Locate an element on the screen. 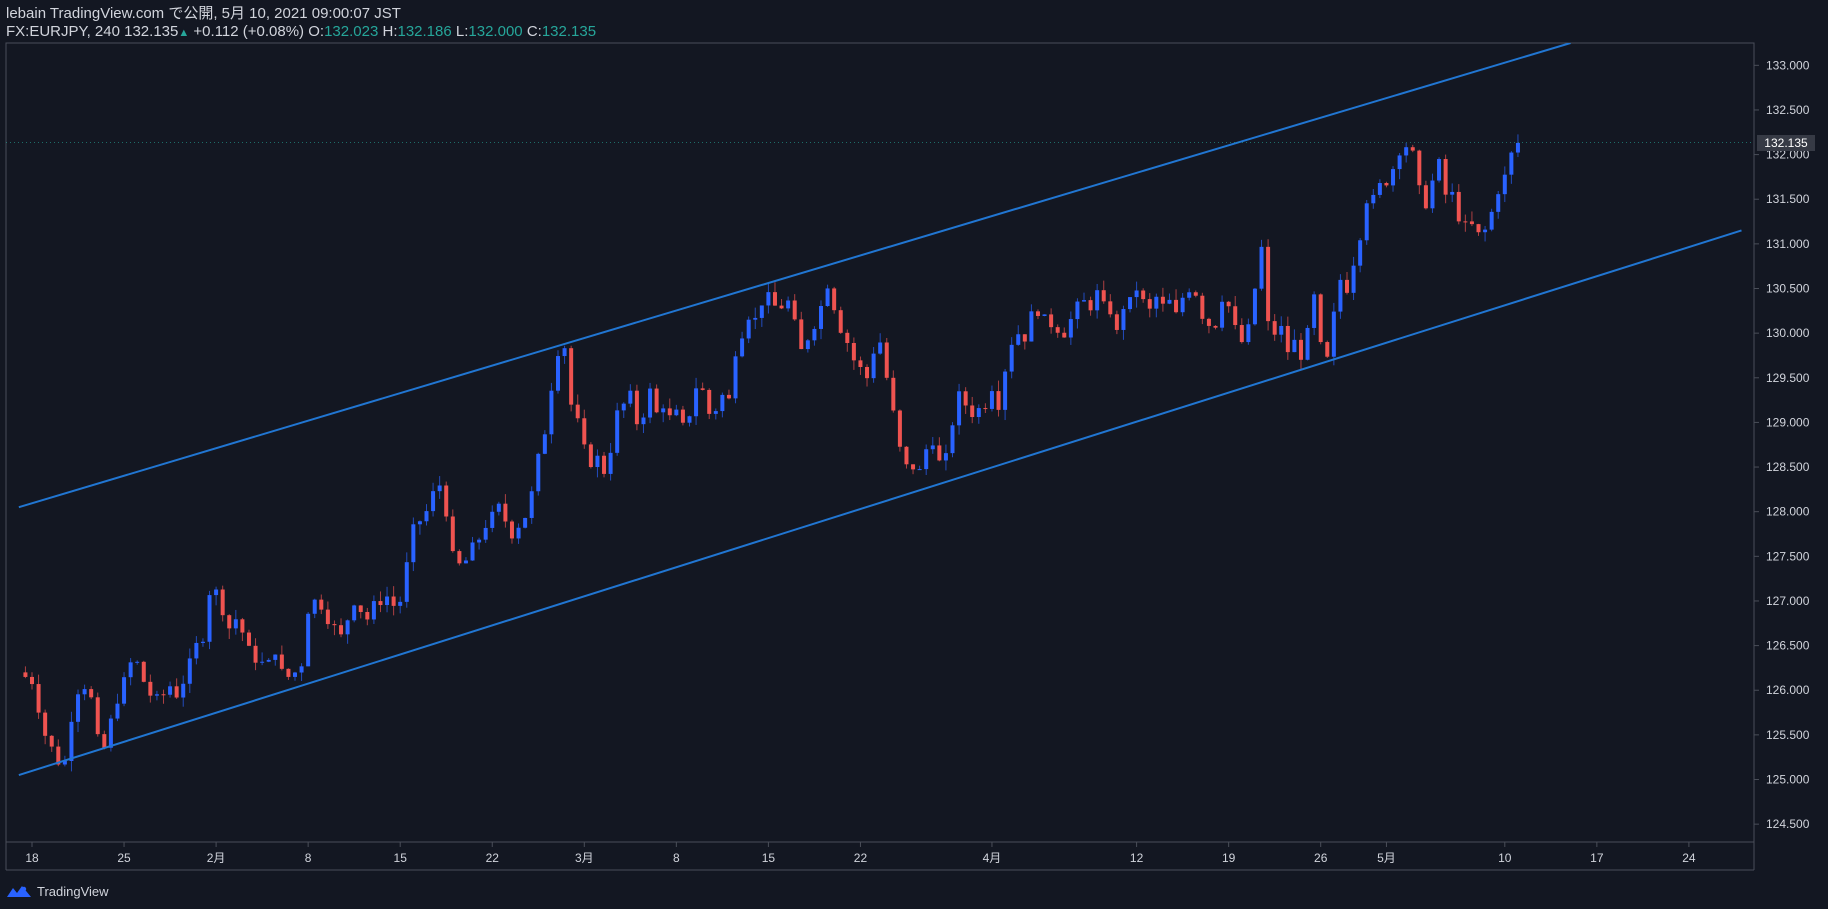 This screenshot has width=1828, height=909. x-tick-label: 19 is located at coordinates (1229, 858).